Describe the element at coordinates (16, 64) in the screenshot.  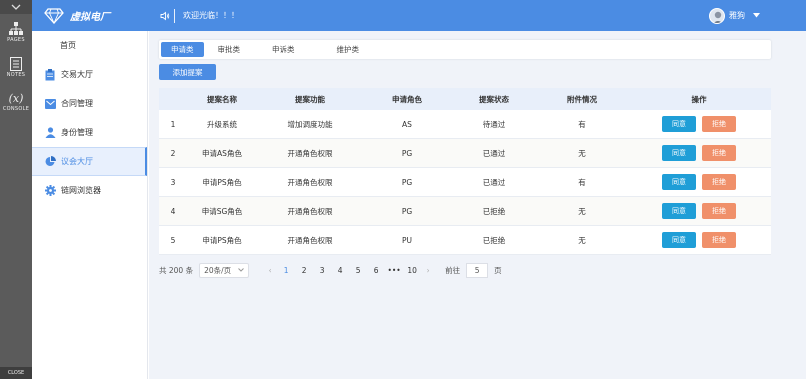
I see `notes-icon` at that location.